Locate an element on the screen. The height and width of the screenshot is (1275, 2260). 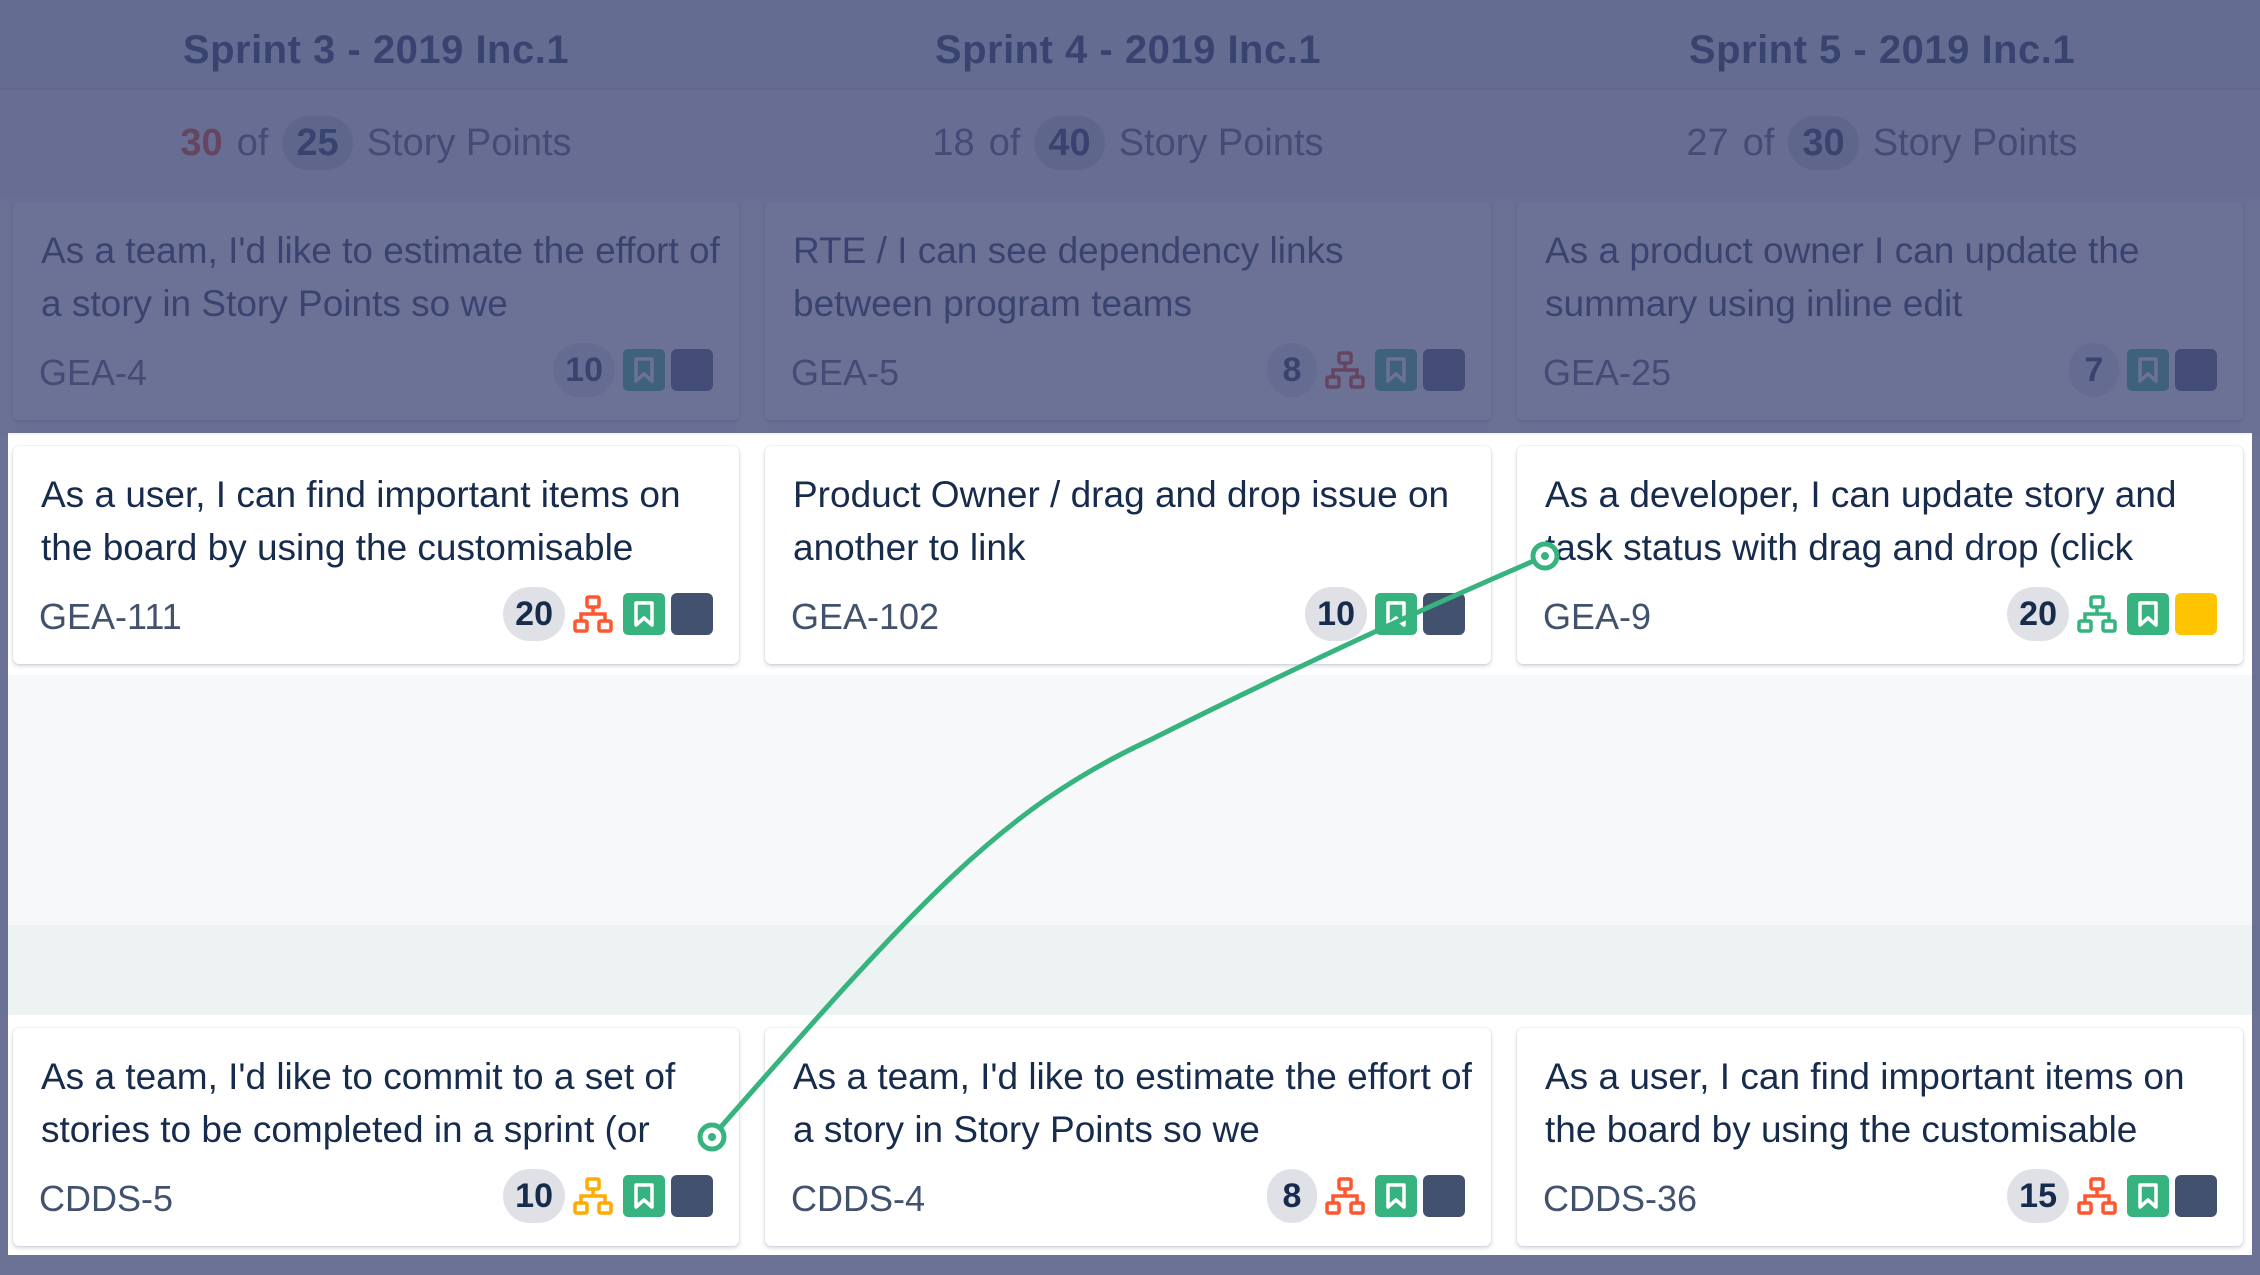
sprint-title-3: Sprint 3 - 2019 Inc.1 is located at coordinates (376, 44).